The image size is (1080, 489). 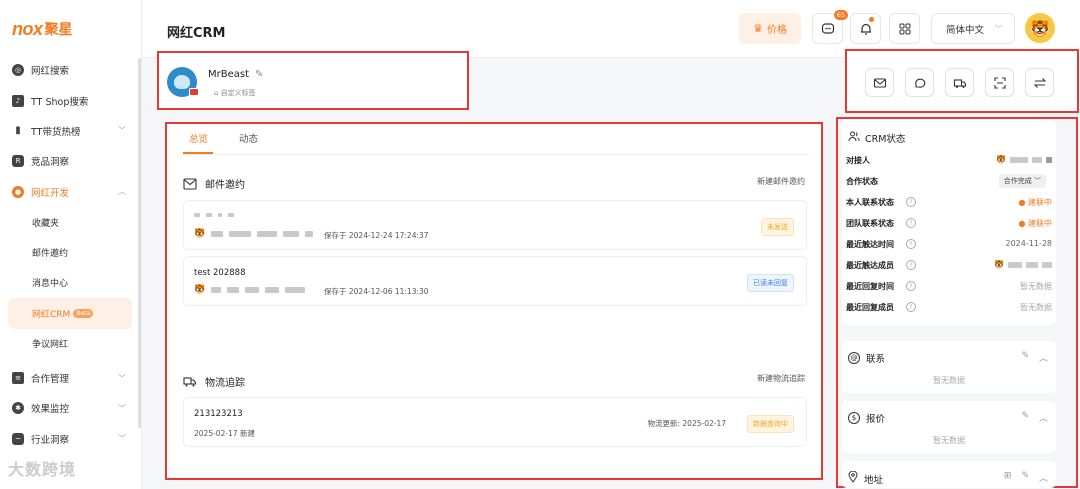 I want to click on email-status-badge: 未发送, so click(x=777, y=227).